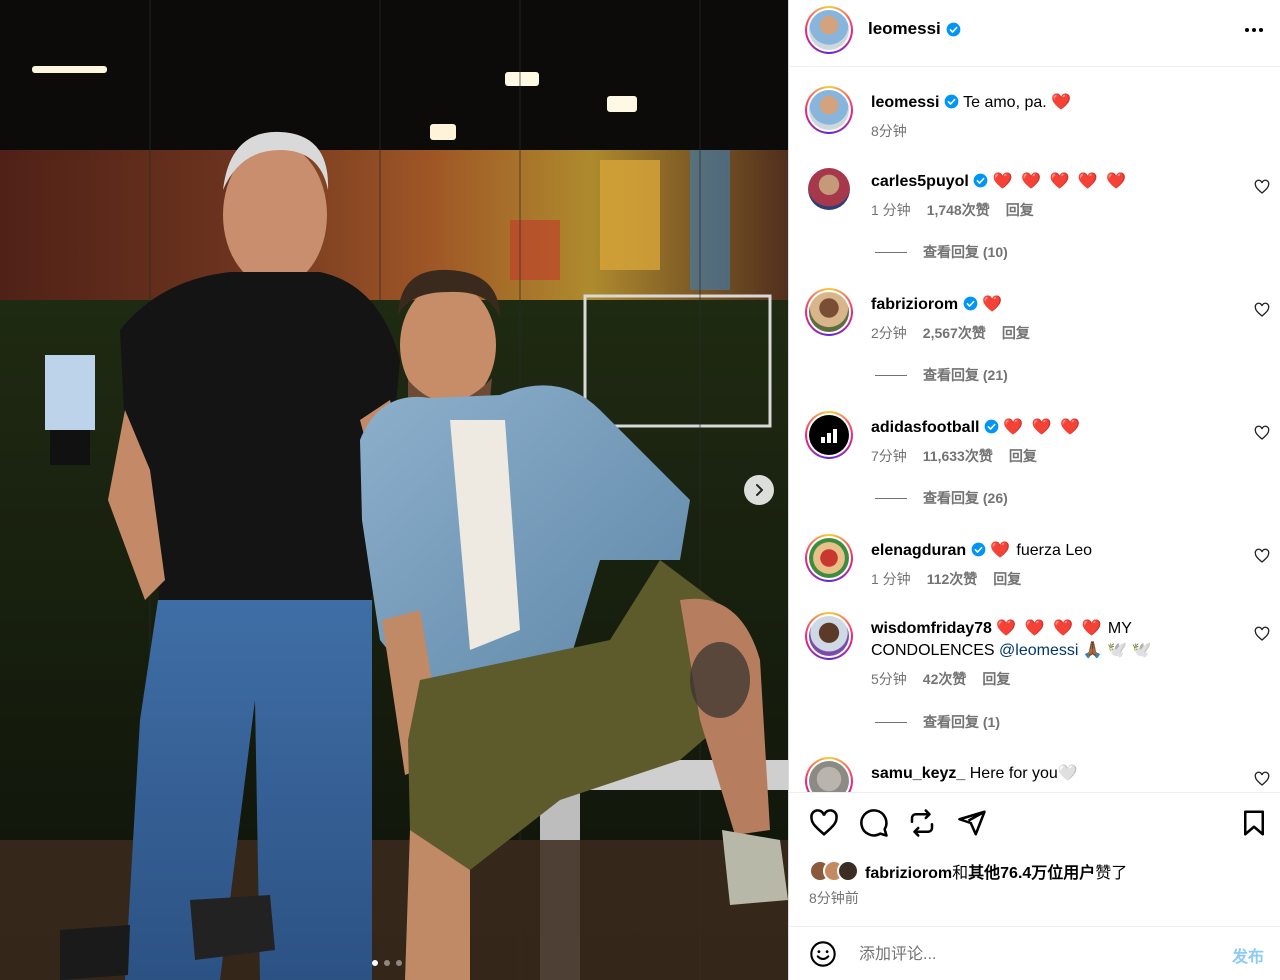 Image resolution: width=1280 pixels, height=980 pixels. Describe the element at coordinates (965, 498) in the screenshot. I see `view-replies-label: 查看回复 (26)` at that location.